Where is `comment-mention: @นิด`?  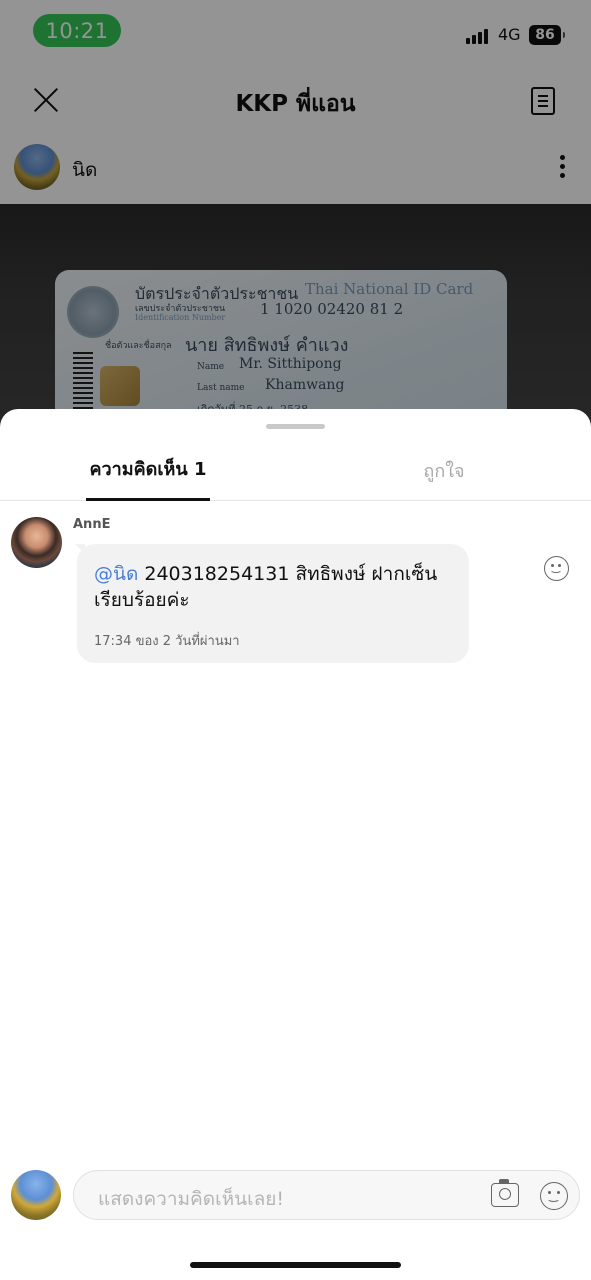
comment-mention: @นิด is located at coordinates (116, 574).